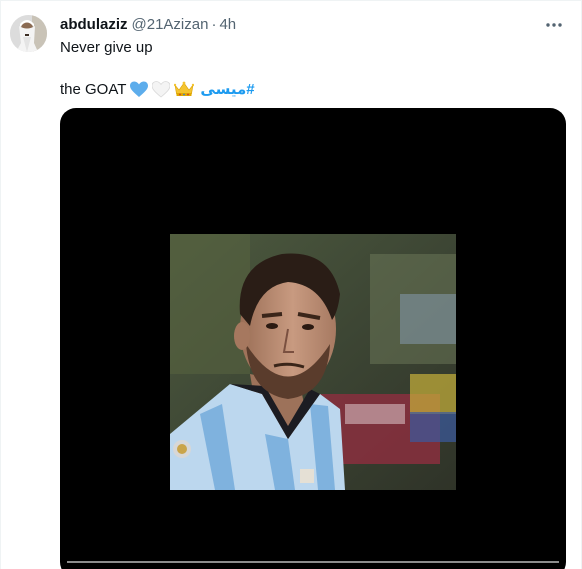 Image resolution: width=582 pixels, height=569 pixels. What do you see at coordinates (106, 47) in the screenshot?
I see `tweet-text-line1: Never give up` at bounding box center [106, 47].